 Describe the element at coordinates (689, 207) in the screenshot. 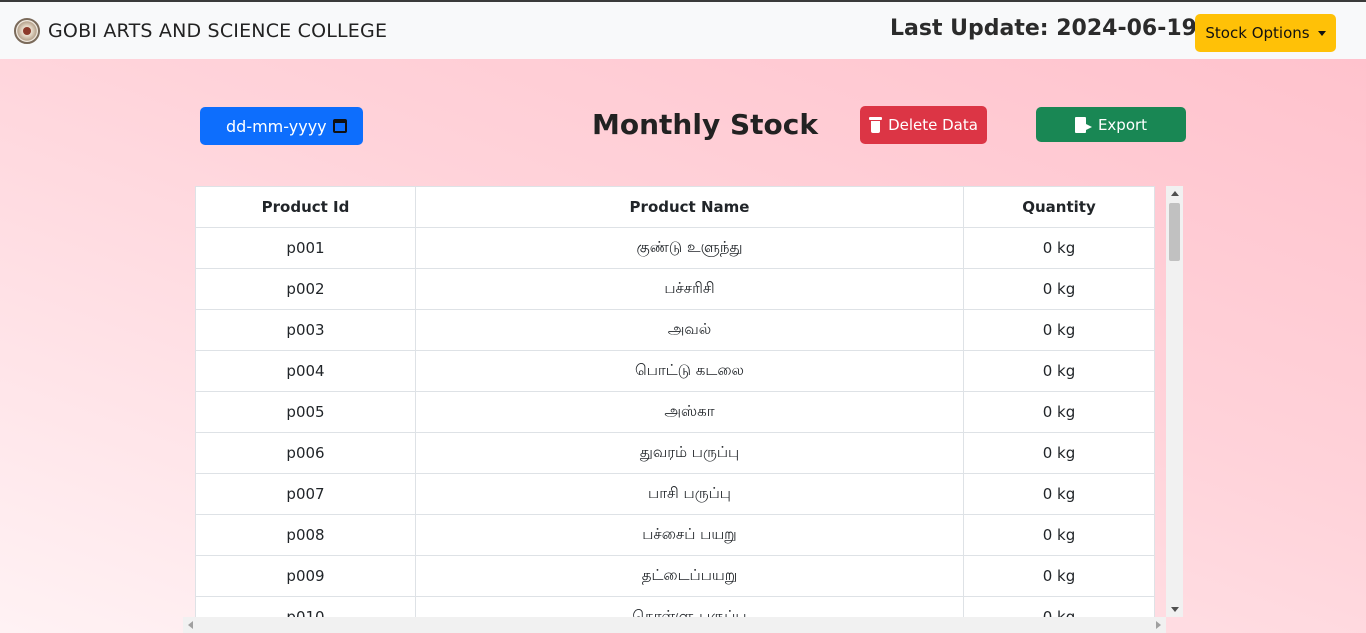

I see `column-header-product-name: Product Name` at that location.